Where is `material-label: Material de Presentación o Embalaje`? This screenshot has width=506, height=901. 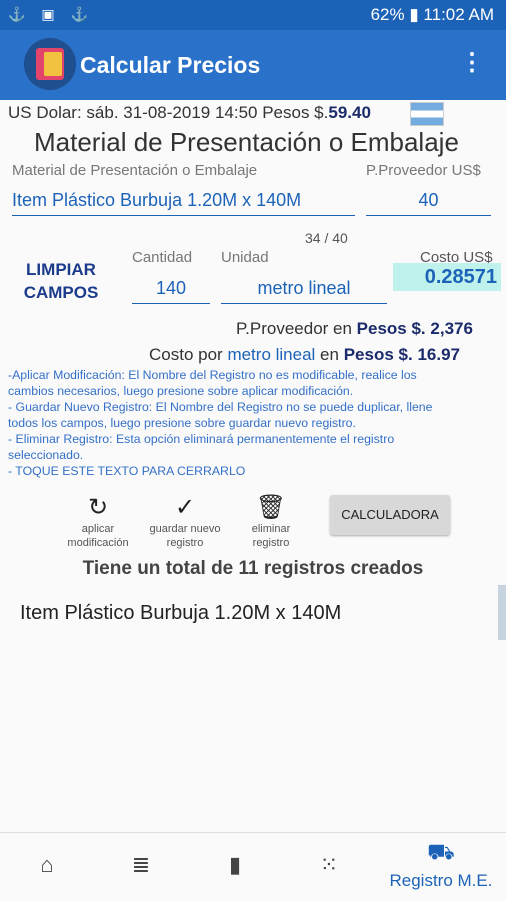 material-label: Material de Presentación o Embalaje is located at coordinates (135, 170).